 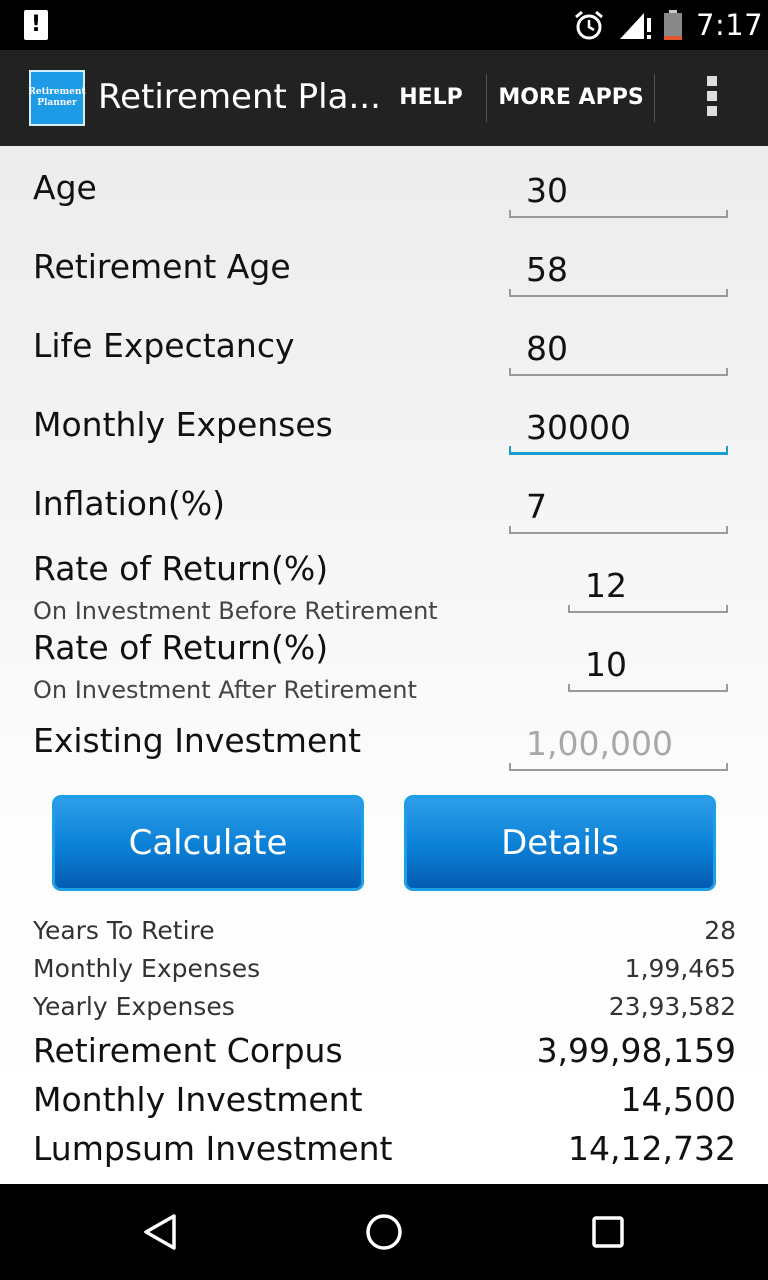 I want to click on monthly-expenses-value: 30000, so click(x=578, y=427).